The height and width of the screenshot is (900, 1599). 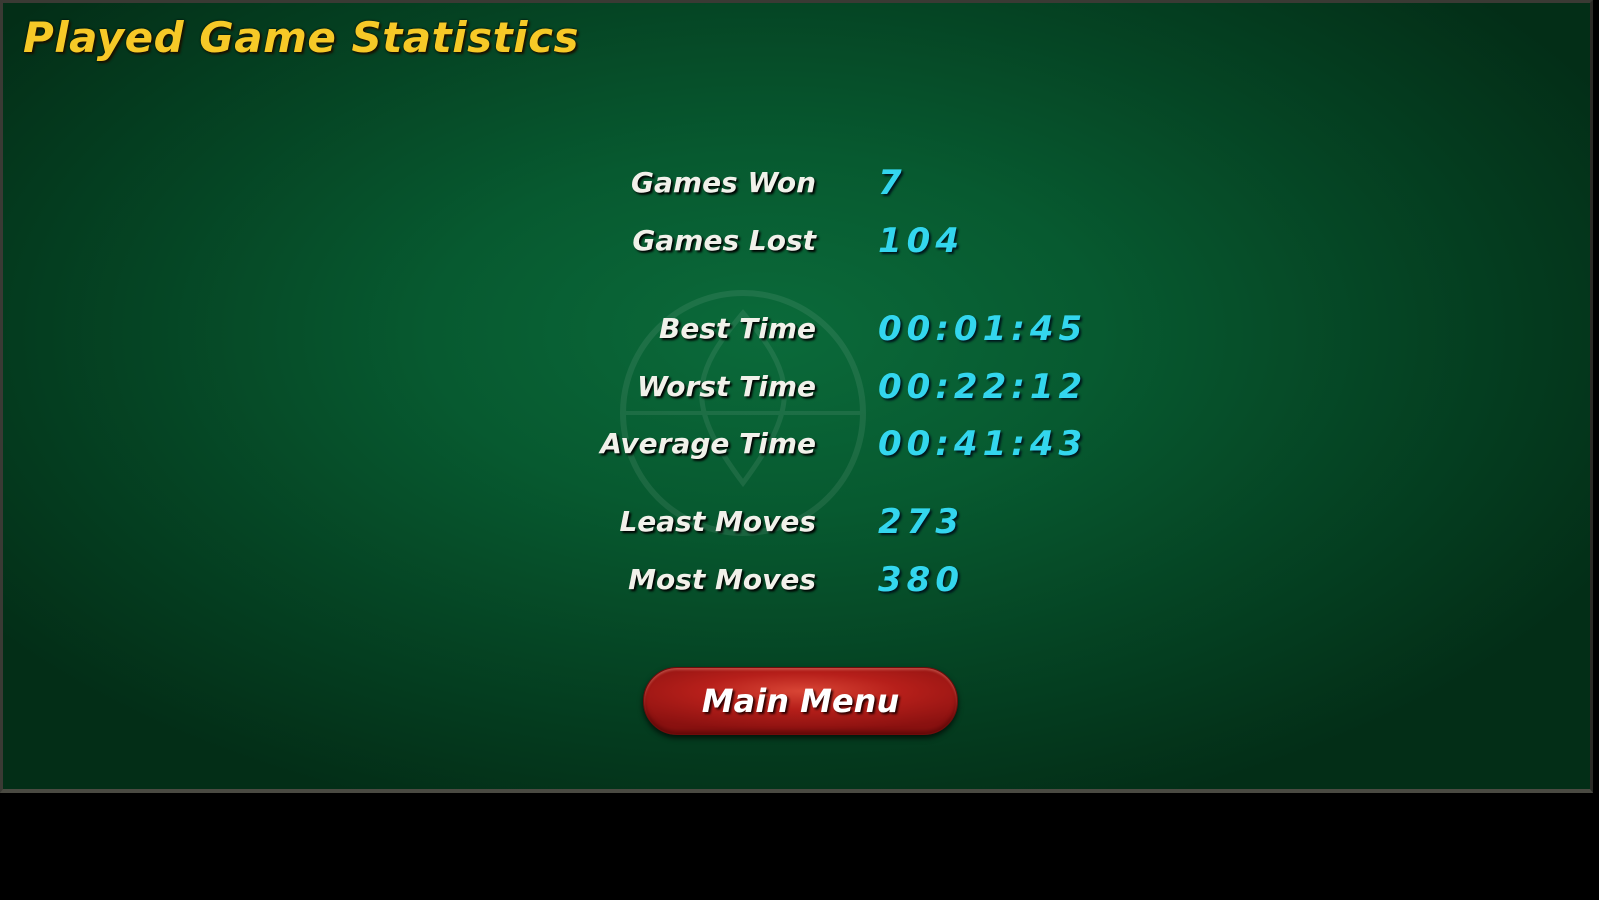 I want to click on stat-row-worst-time: Worst Time 00:22:12, so click(x=796, y=387).